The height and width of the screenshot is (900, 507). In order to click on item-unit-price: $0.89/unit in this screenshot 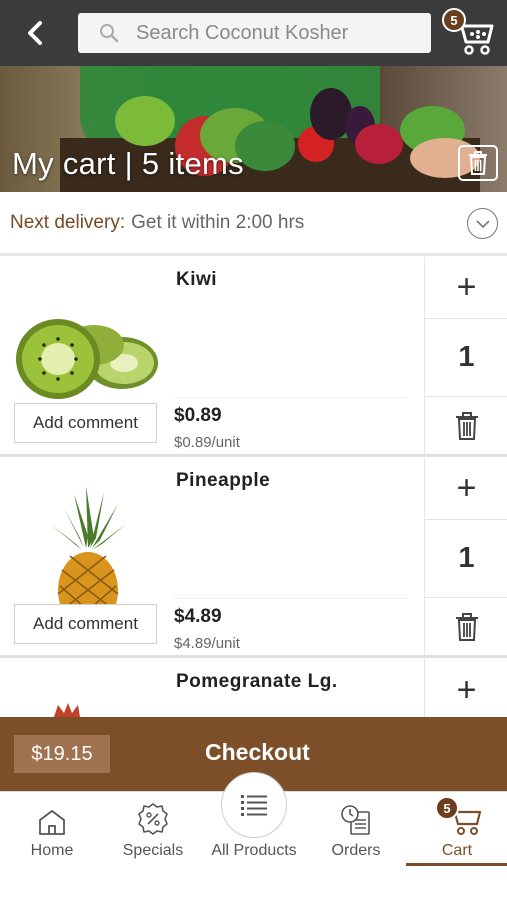, I will do `click(207, 442)`.